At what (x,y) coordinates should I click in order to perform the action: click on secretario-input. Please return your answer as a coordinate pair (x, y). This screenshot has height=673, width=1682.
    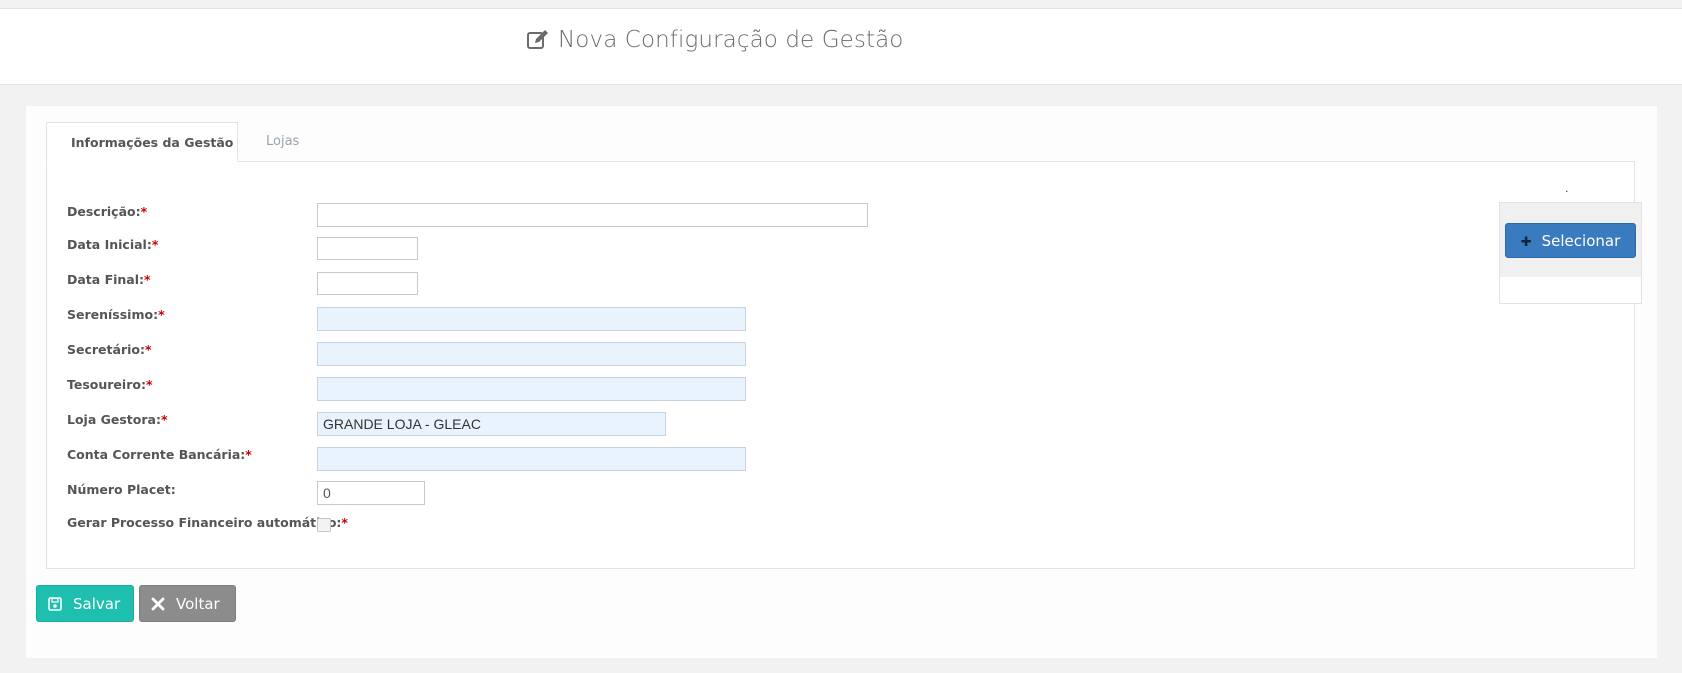
    Looking at the image, I should click on (531, 354).